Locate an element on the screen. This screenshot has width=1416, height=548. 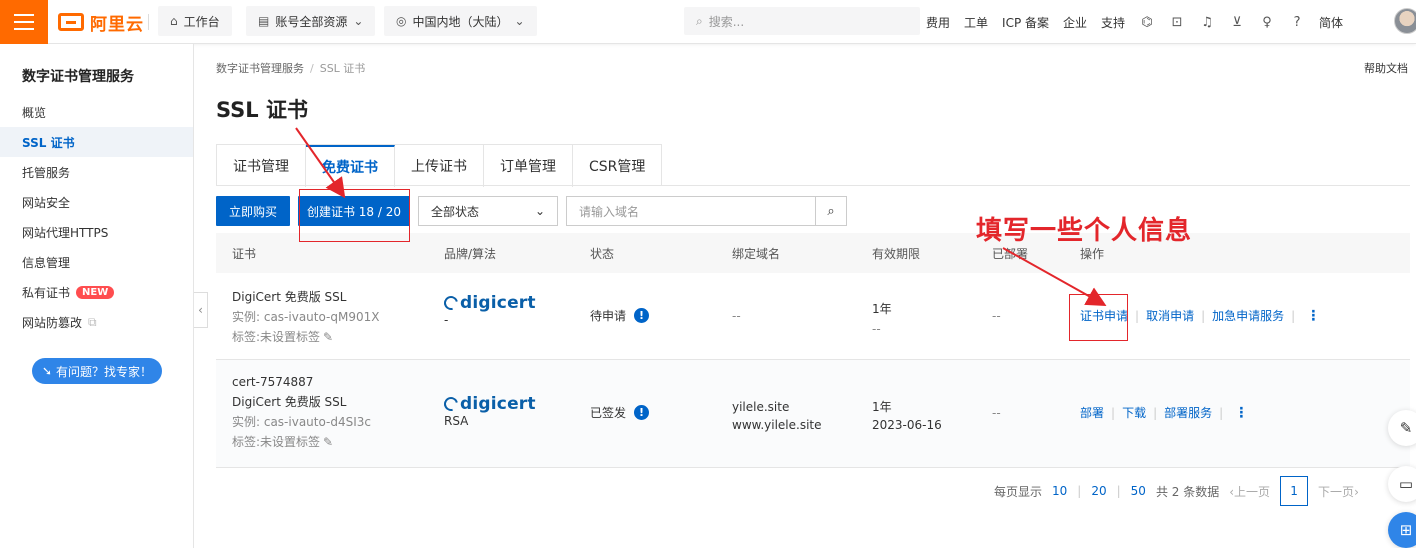
page-size-option: 10 is located at coordinates (1059, 491).